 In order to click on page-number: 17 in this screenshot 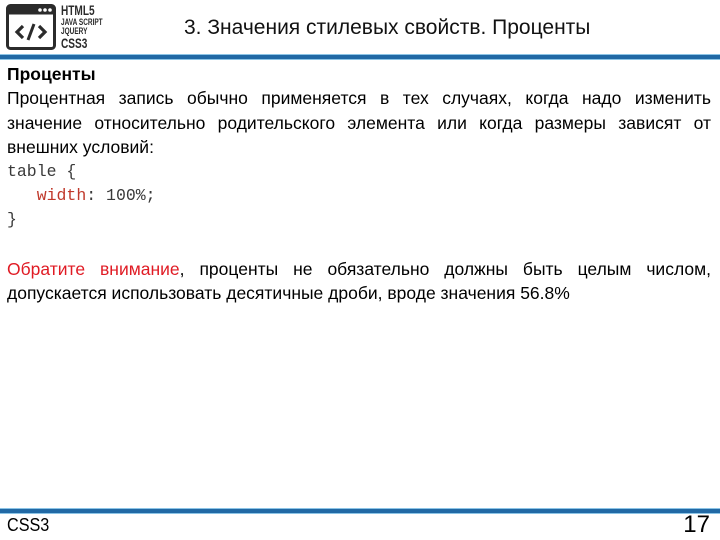, I will do `click(696, 524)`.